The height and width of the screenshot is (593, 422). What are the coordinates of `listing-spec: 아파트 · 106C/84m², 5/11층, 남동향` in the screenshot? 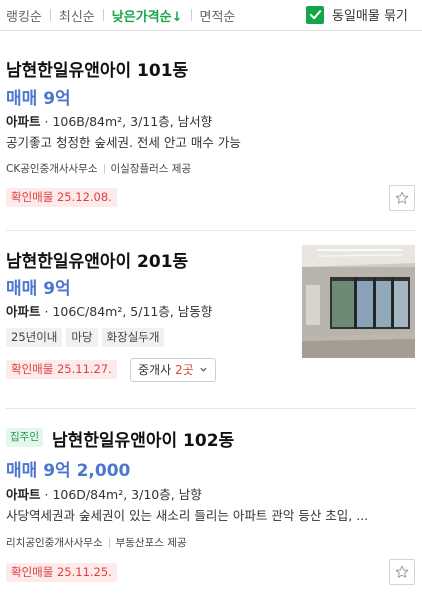 It's located at (109, 311).